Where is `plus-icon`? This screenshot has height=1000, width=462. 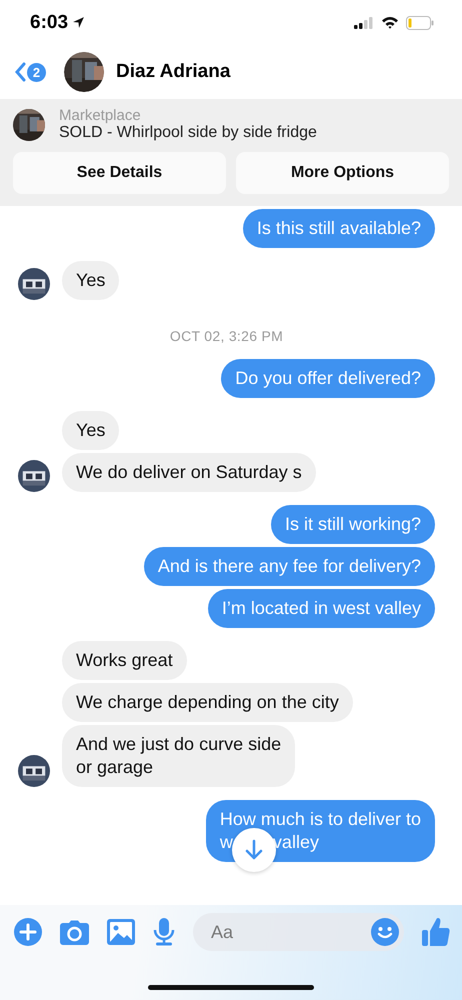
plus-icon is located at coordinates (28, 932).